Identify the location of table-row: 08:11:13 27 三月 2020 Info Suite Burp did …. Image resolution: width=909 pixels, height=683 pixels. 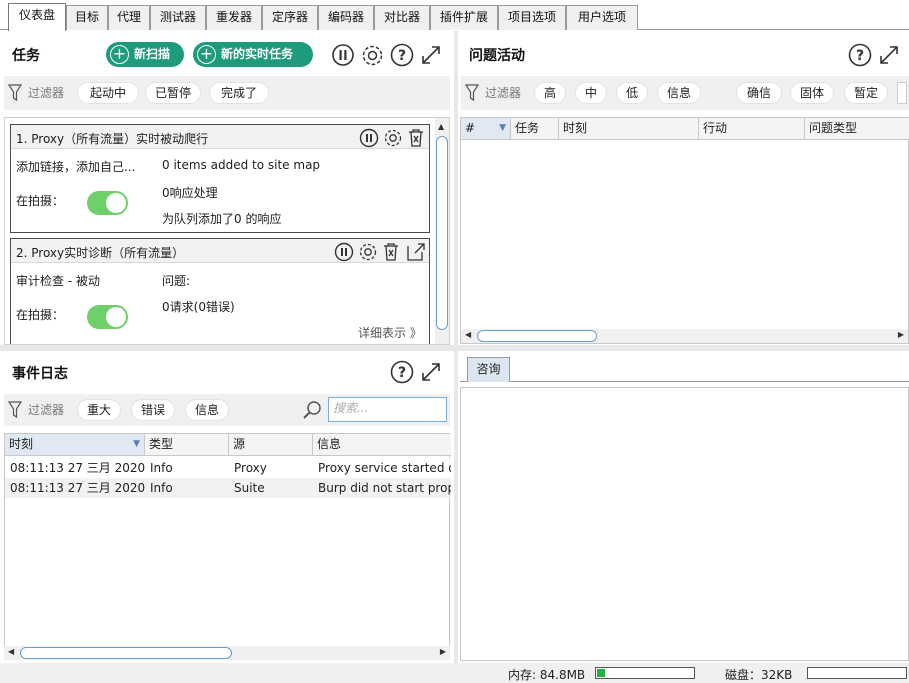
(228, 488).